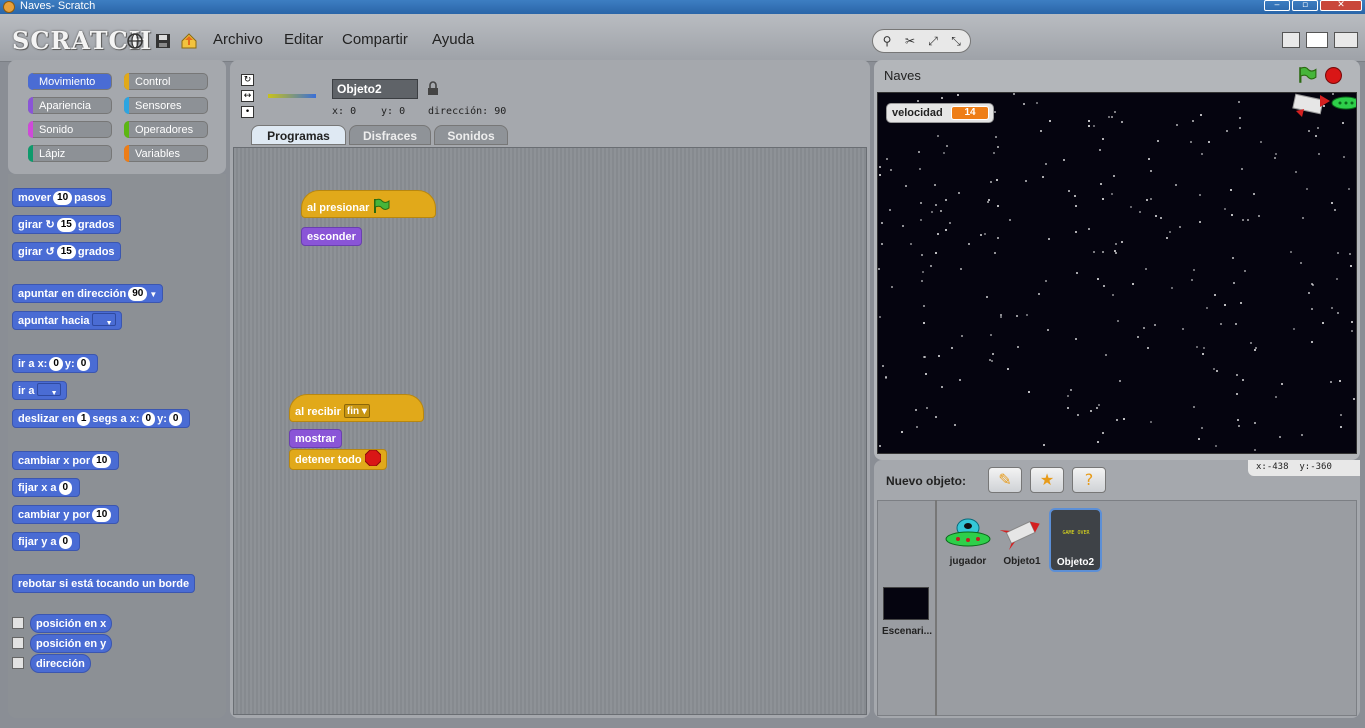 The width and height of the screenshot is (1365, 728). Describe the element at coordinates (433, 88) in the screenshot. I see `lock-icon` at that location.